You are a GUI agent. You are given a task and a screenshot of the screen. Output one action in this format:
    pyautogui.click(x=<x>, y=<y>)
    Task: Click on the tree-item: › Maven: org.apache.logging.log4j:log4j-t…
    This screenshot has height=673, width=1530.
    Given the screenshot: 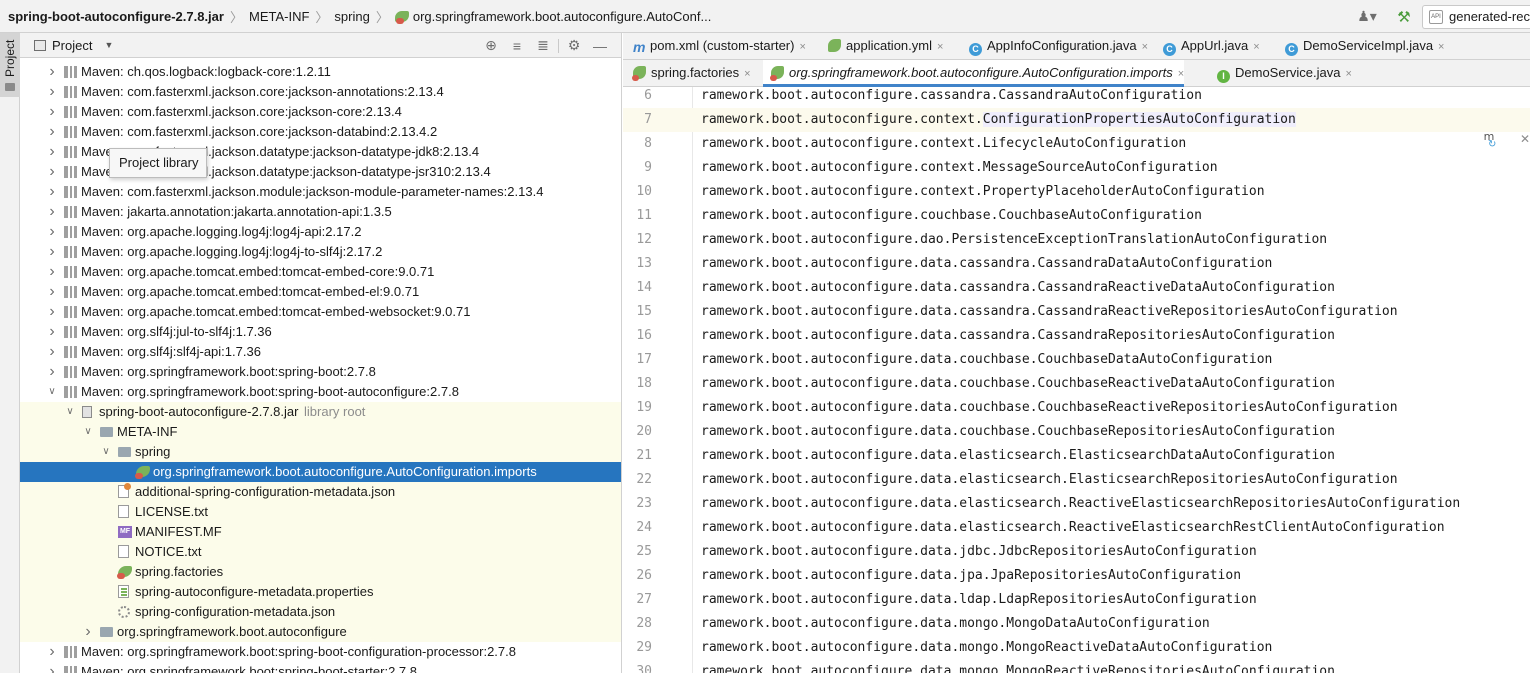 What is the action you would take?
    pyautogui.click(x=320, y=252)
    